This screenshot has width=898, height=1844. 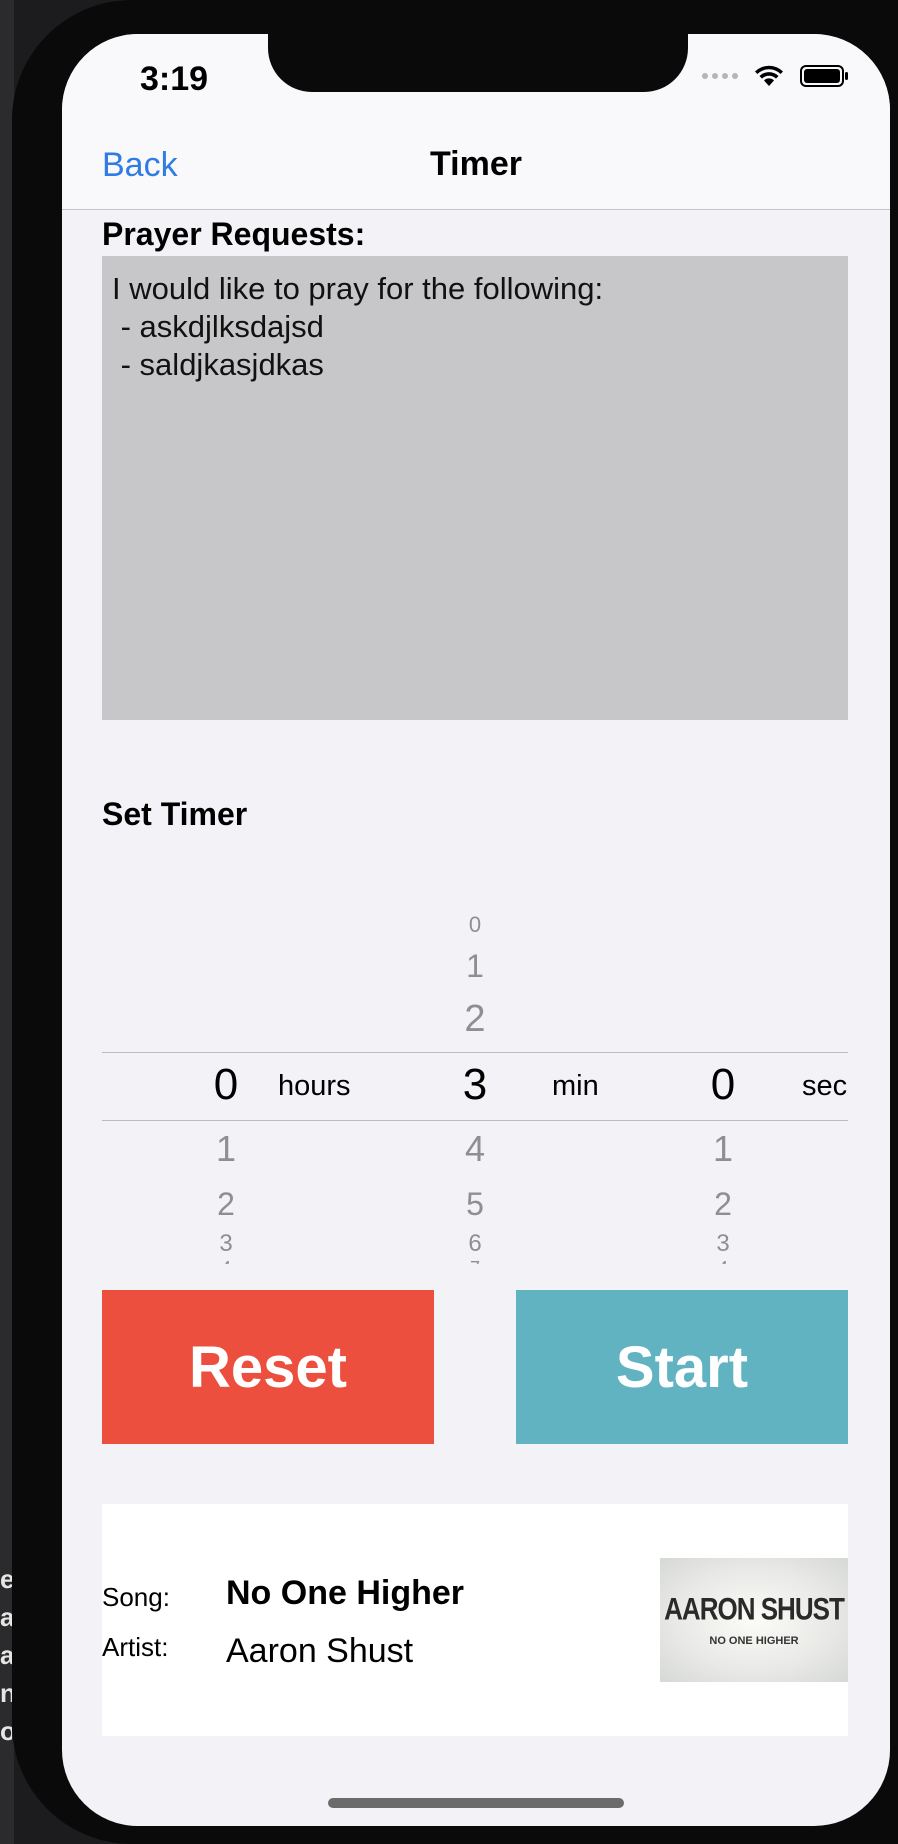 I want to click on wifi-icon, so click(x=769, y=75).